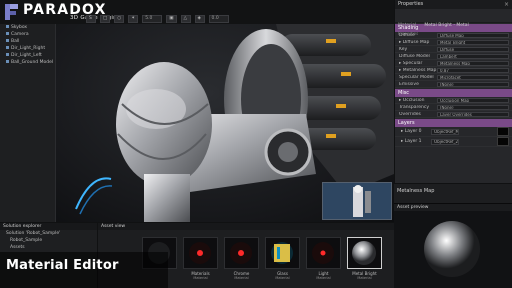  I want to click on property-field: Microfacet, so click(473, 77).